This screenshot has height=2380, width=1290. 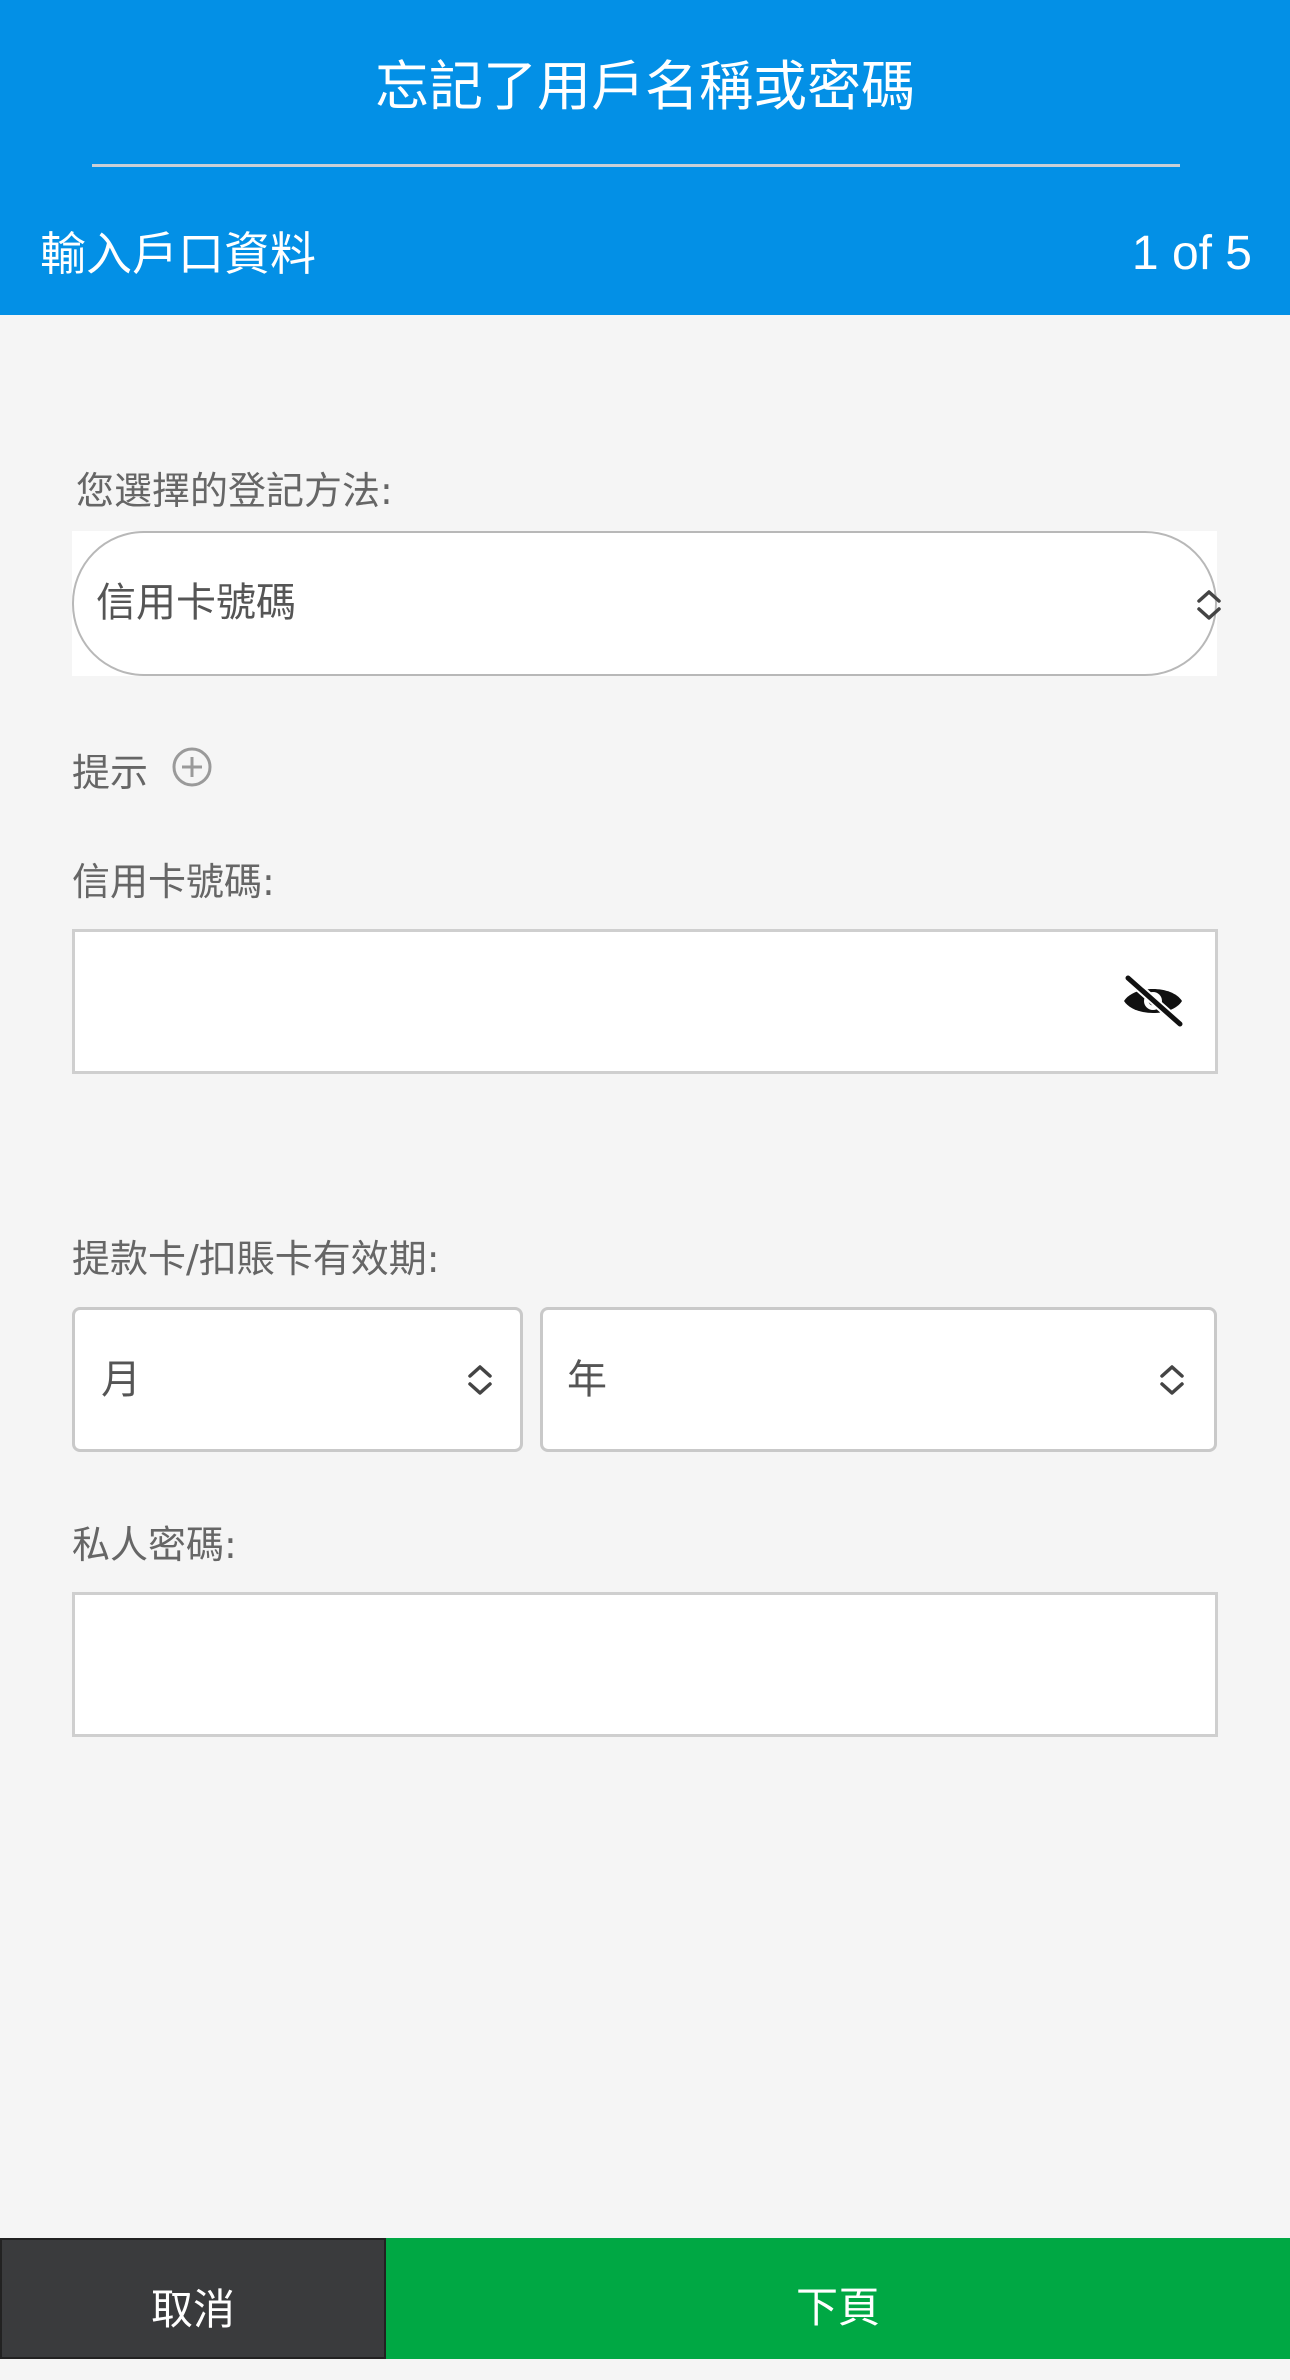 I want to click on expiry-month-value: 月, so click(x=121, y=1380).